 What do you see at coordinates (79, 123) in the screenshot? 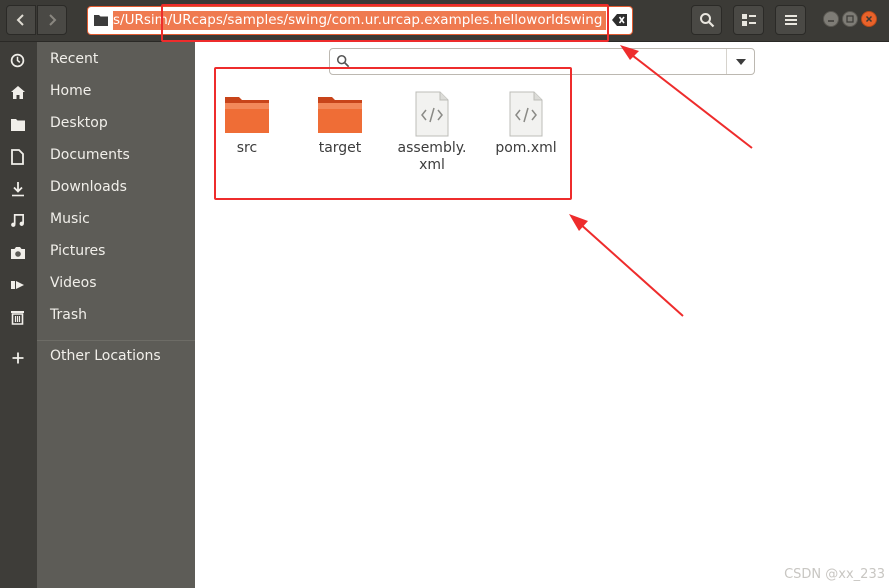
I see `sidebar-item-label: Desktop` at bounding box center [79, 123].